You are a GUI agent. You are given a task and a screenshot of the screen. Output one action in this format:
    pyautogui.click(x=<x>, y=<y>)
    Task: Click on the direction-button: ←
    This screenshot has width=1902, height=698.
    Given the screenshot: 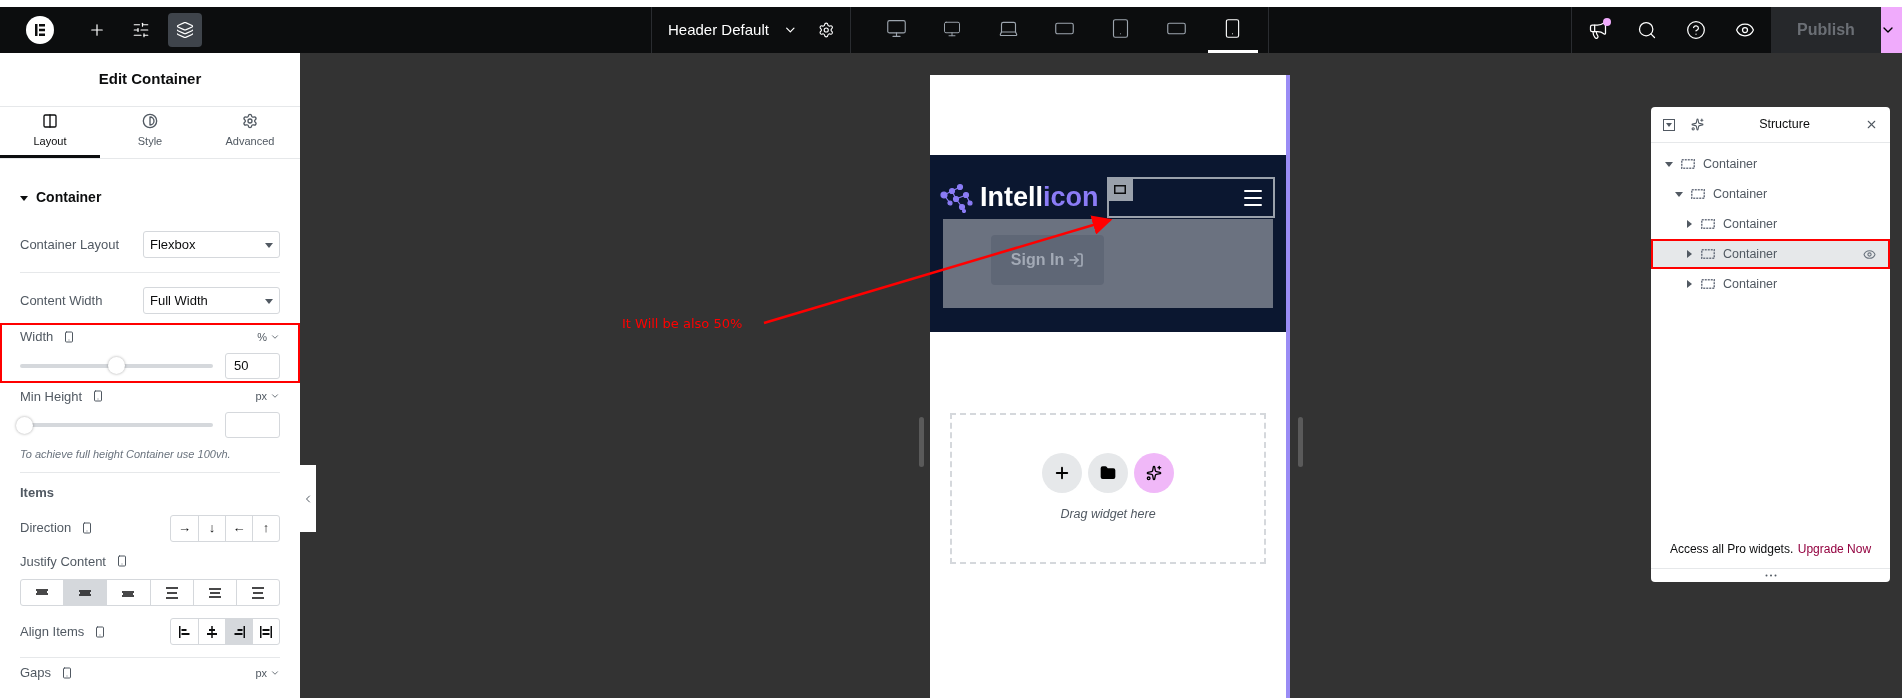 What is the action you would take?
    pyautogui.click(x=238, y=528)
    